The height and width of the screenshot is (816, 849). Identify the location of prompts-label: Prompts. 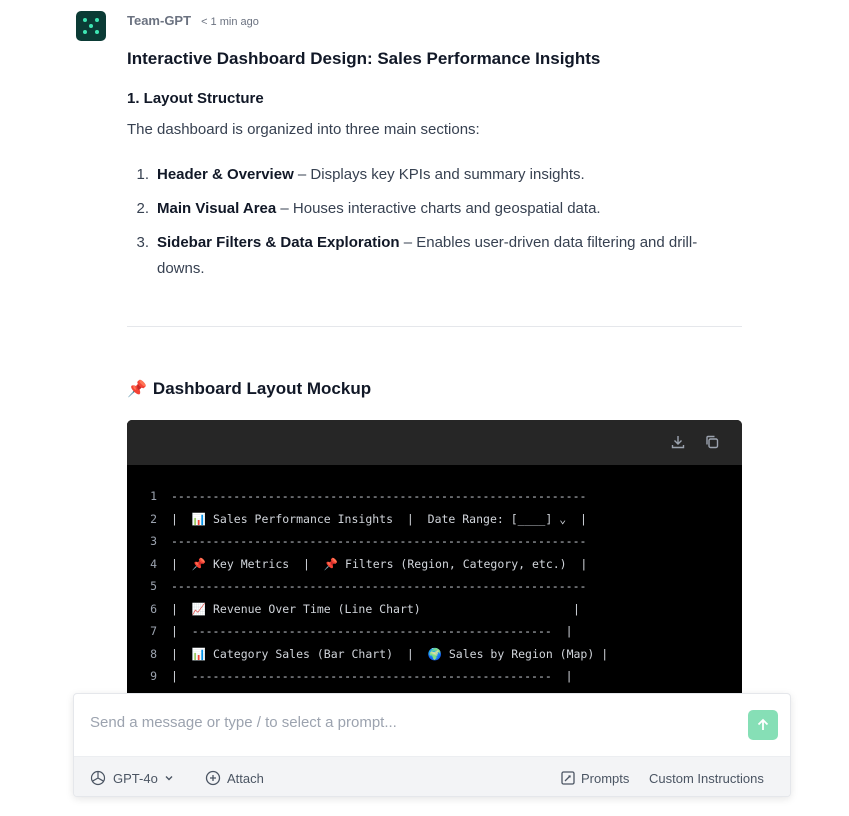
(605, 778).